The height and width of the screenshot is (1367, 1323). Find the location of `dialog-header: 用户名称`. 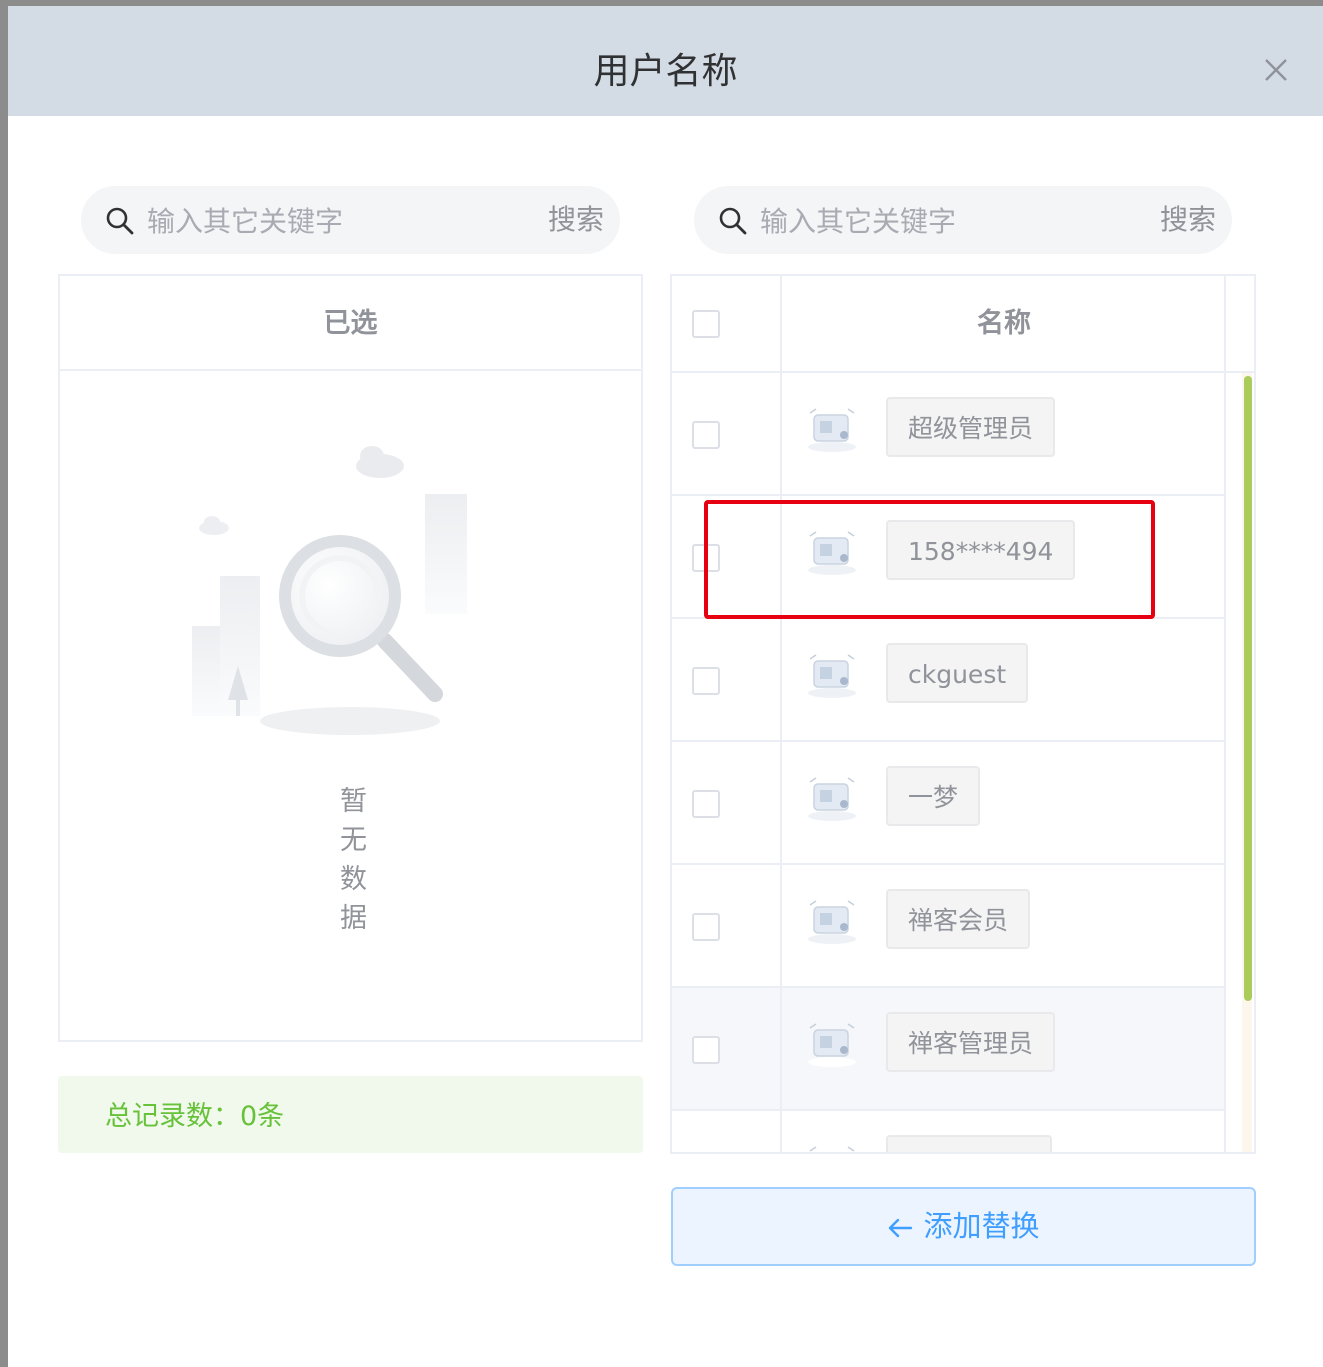

dialog-header: 用户名称 is located at coordinates (665, 61).